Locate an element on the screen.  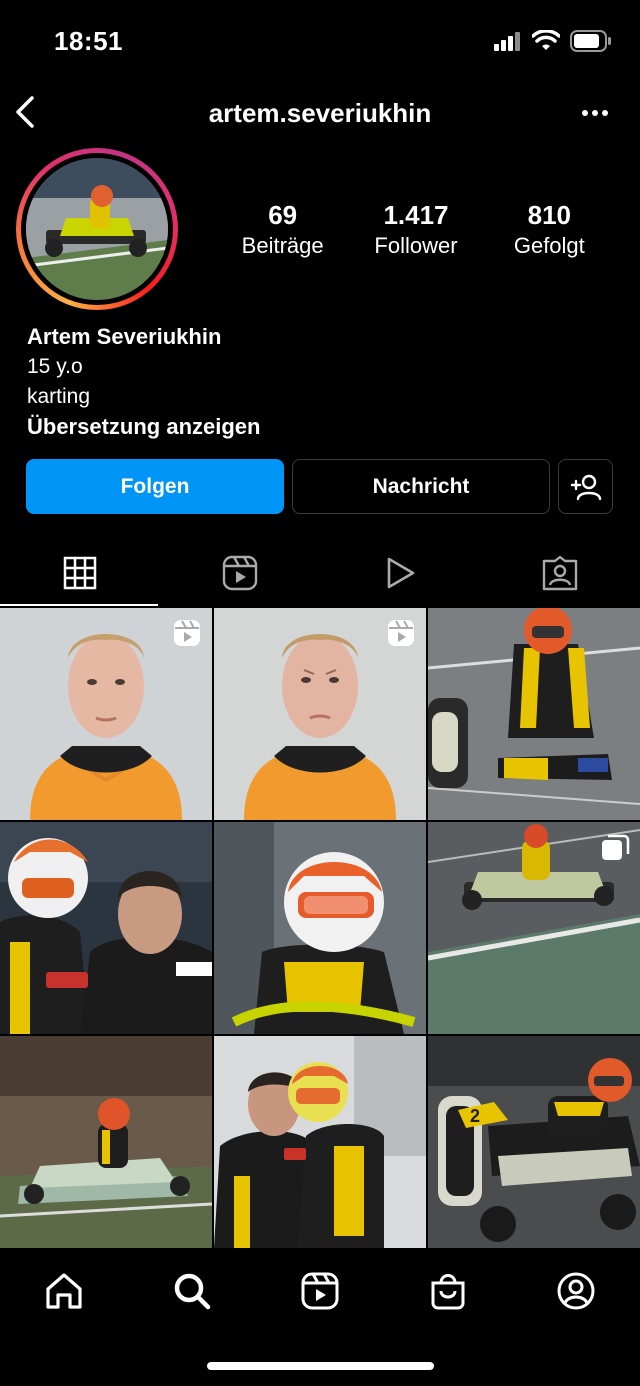
stat-posts-label: Beiträge is located at coordinates (282, 245).